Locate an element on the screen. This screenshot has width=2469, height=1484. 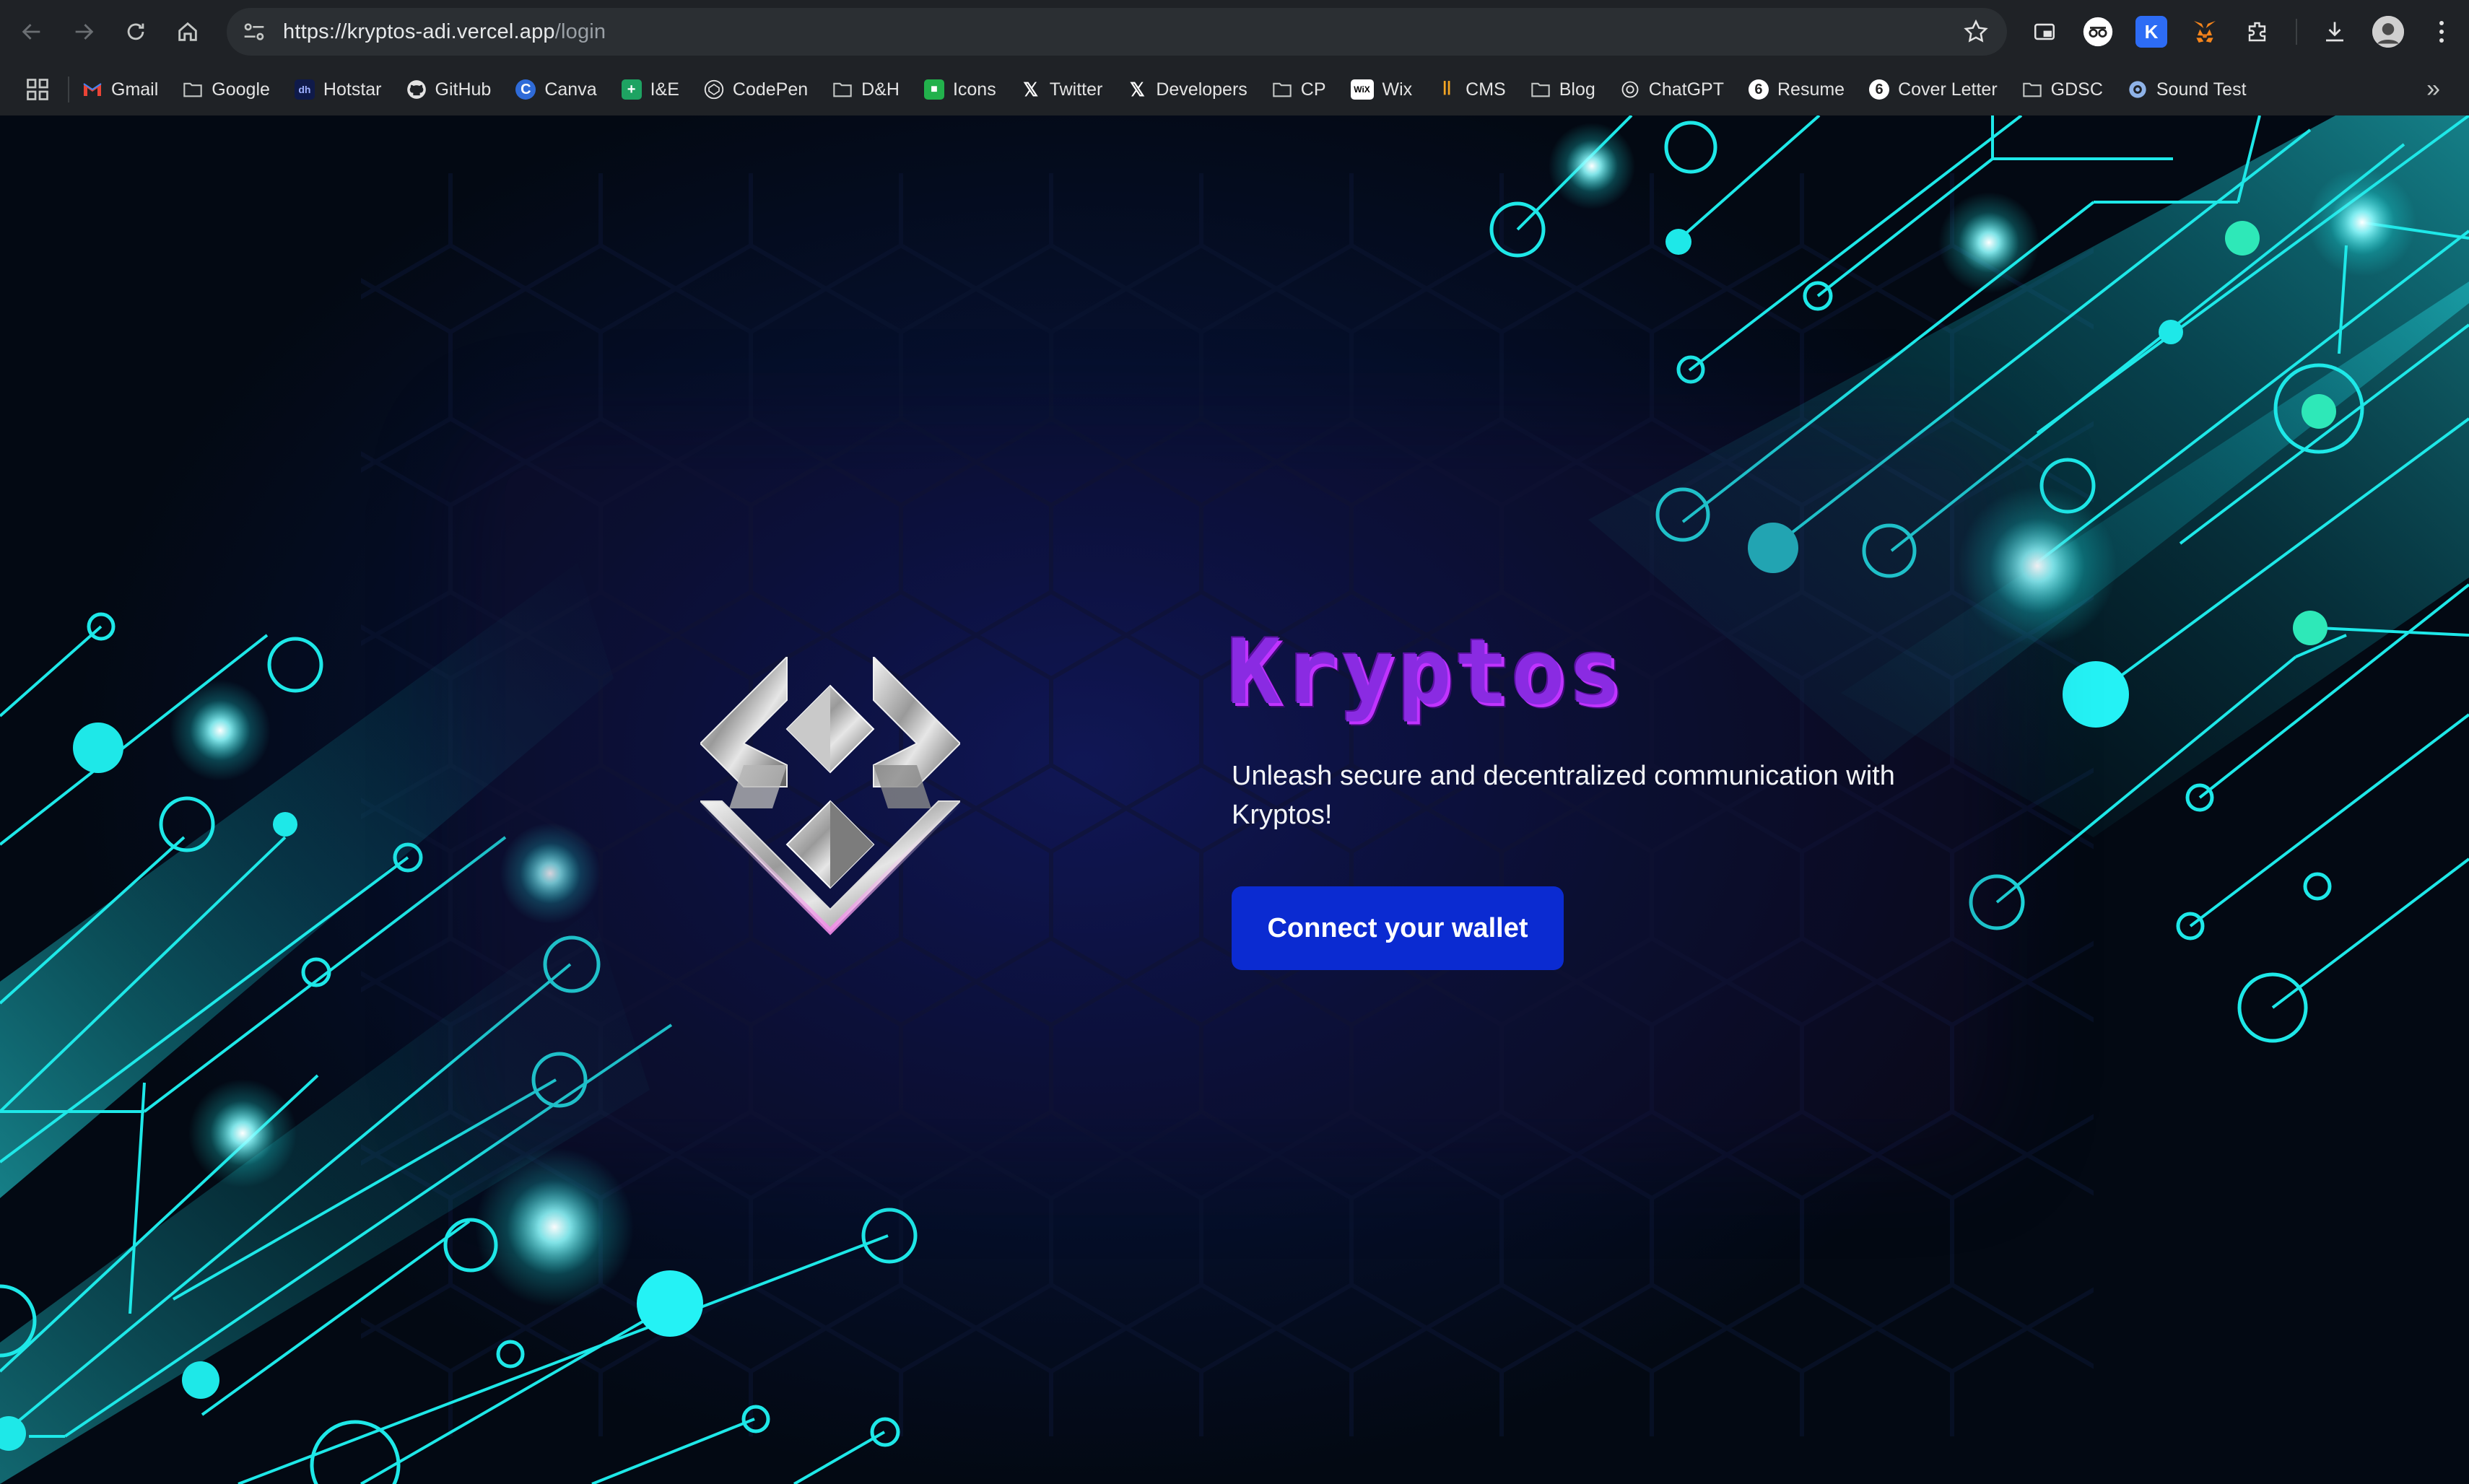
toolbar-divider is located at coordinates (2297, 32).